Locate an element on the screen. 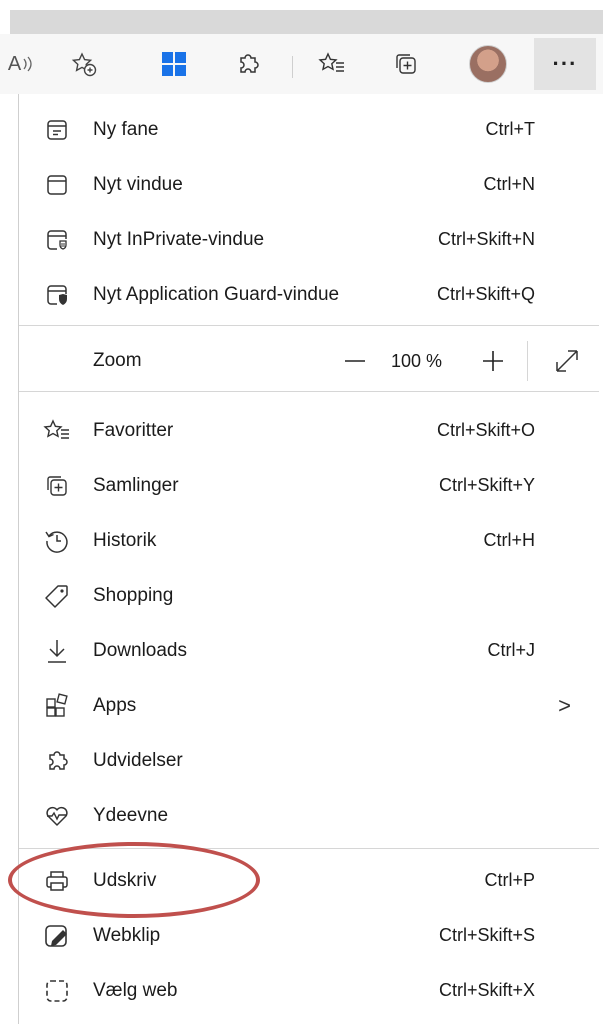 This screenshot has height=1024, width=603. menu-item-label: Samlinger is located at coordinates (136, 485).